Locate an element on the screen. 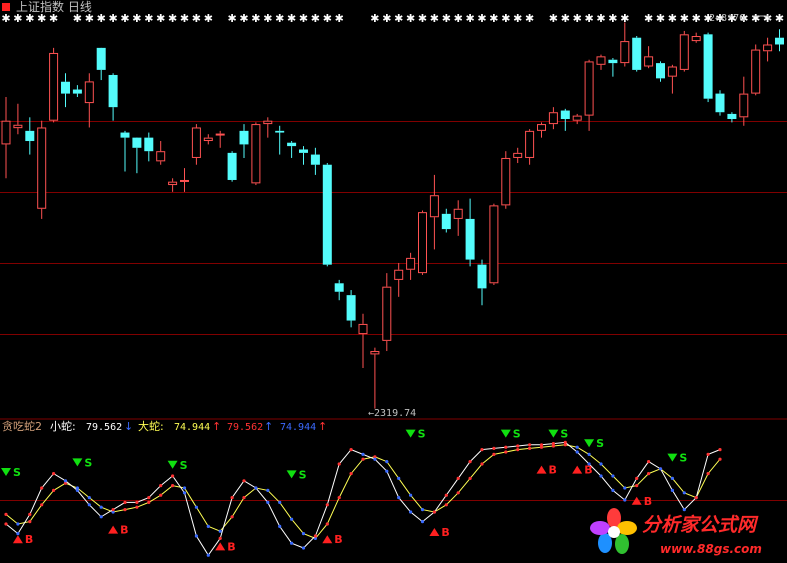  small-snake-label: 小蛇: is located at coordinates (63, 426).